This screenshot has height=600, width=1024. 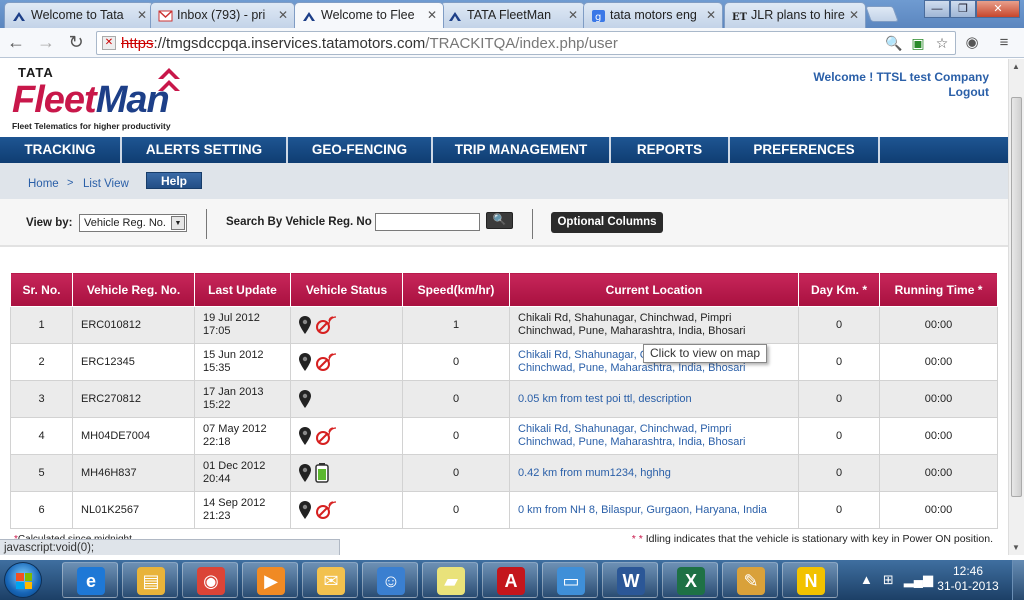 What do you see at coordinates (16, 43) in the screenshot?
I see `back-icon: ←` at bounding box center [16, 43].